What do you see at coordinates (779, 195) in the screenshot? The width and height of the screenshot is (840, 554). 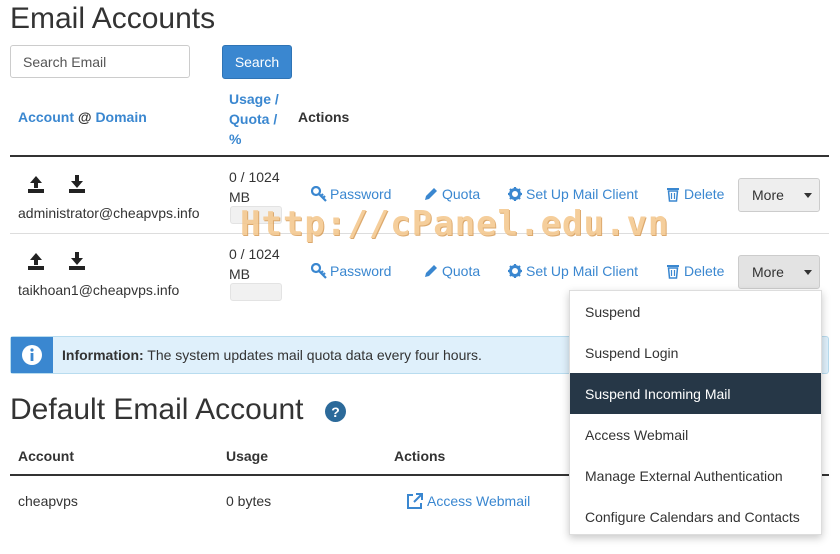 I see `more-button: More` at bounding box center [779, 195].